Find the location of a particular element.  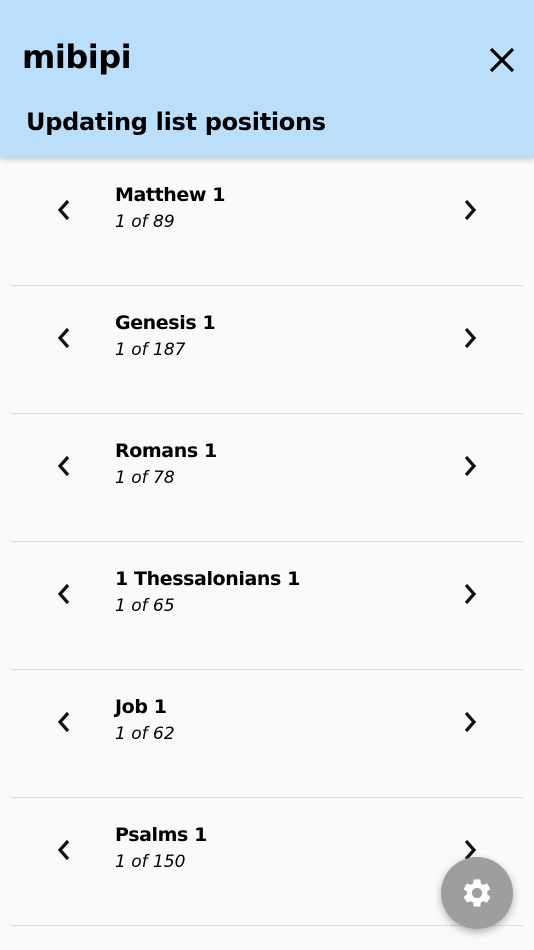

app-title: mibipi is located at coordinates (77, 57).